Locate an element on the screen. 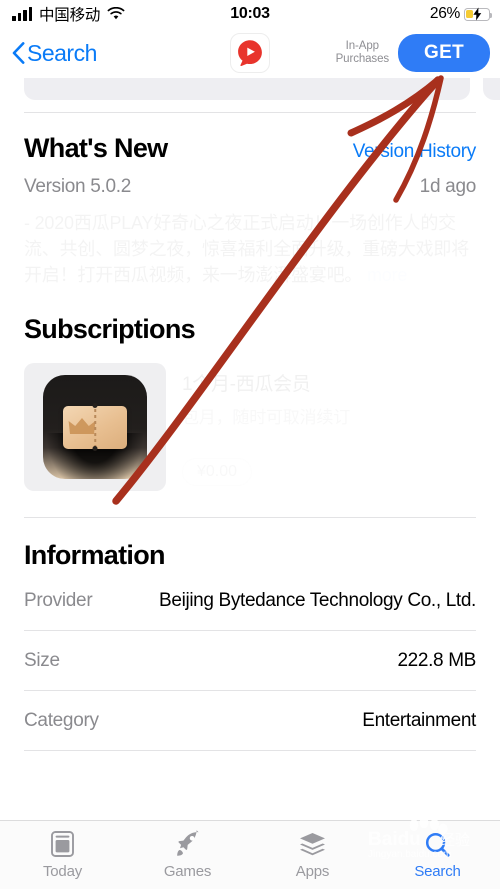  subscription-icon-tile is located at coordinates (95, 427).